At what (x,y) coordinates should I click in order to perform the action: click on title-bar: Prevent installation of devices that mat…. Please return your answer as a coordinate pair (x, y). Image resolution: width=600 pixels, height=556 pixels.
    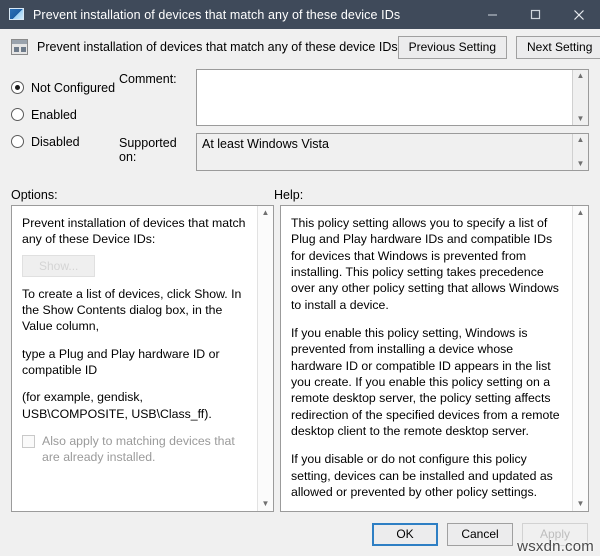
    Looking at the image, I should click on (300, 14).